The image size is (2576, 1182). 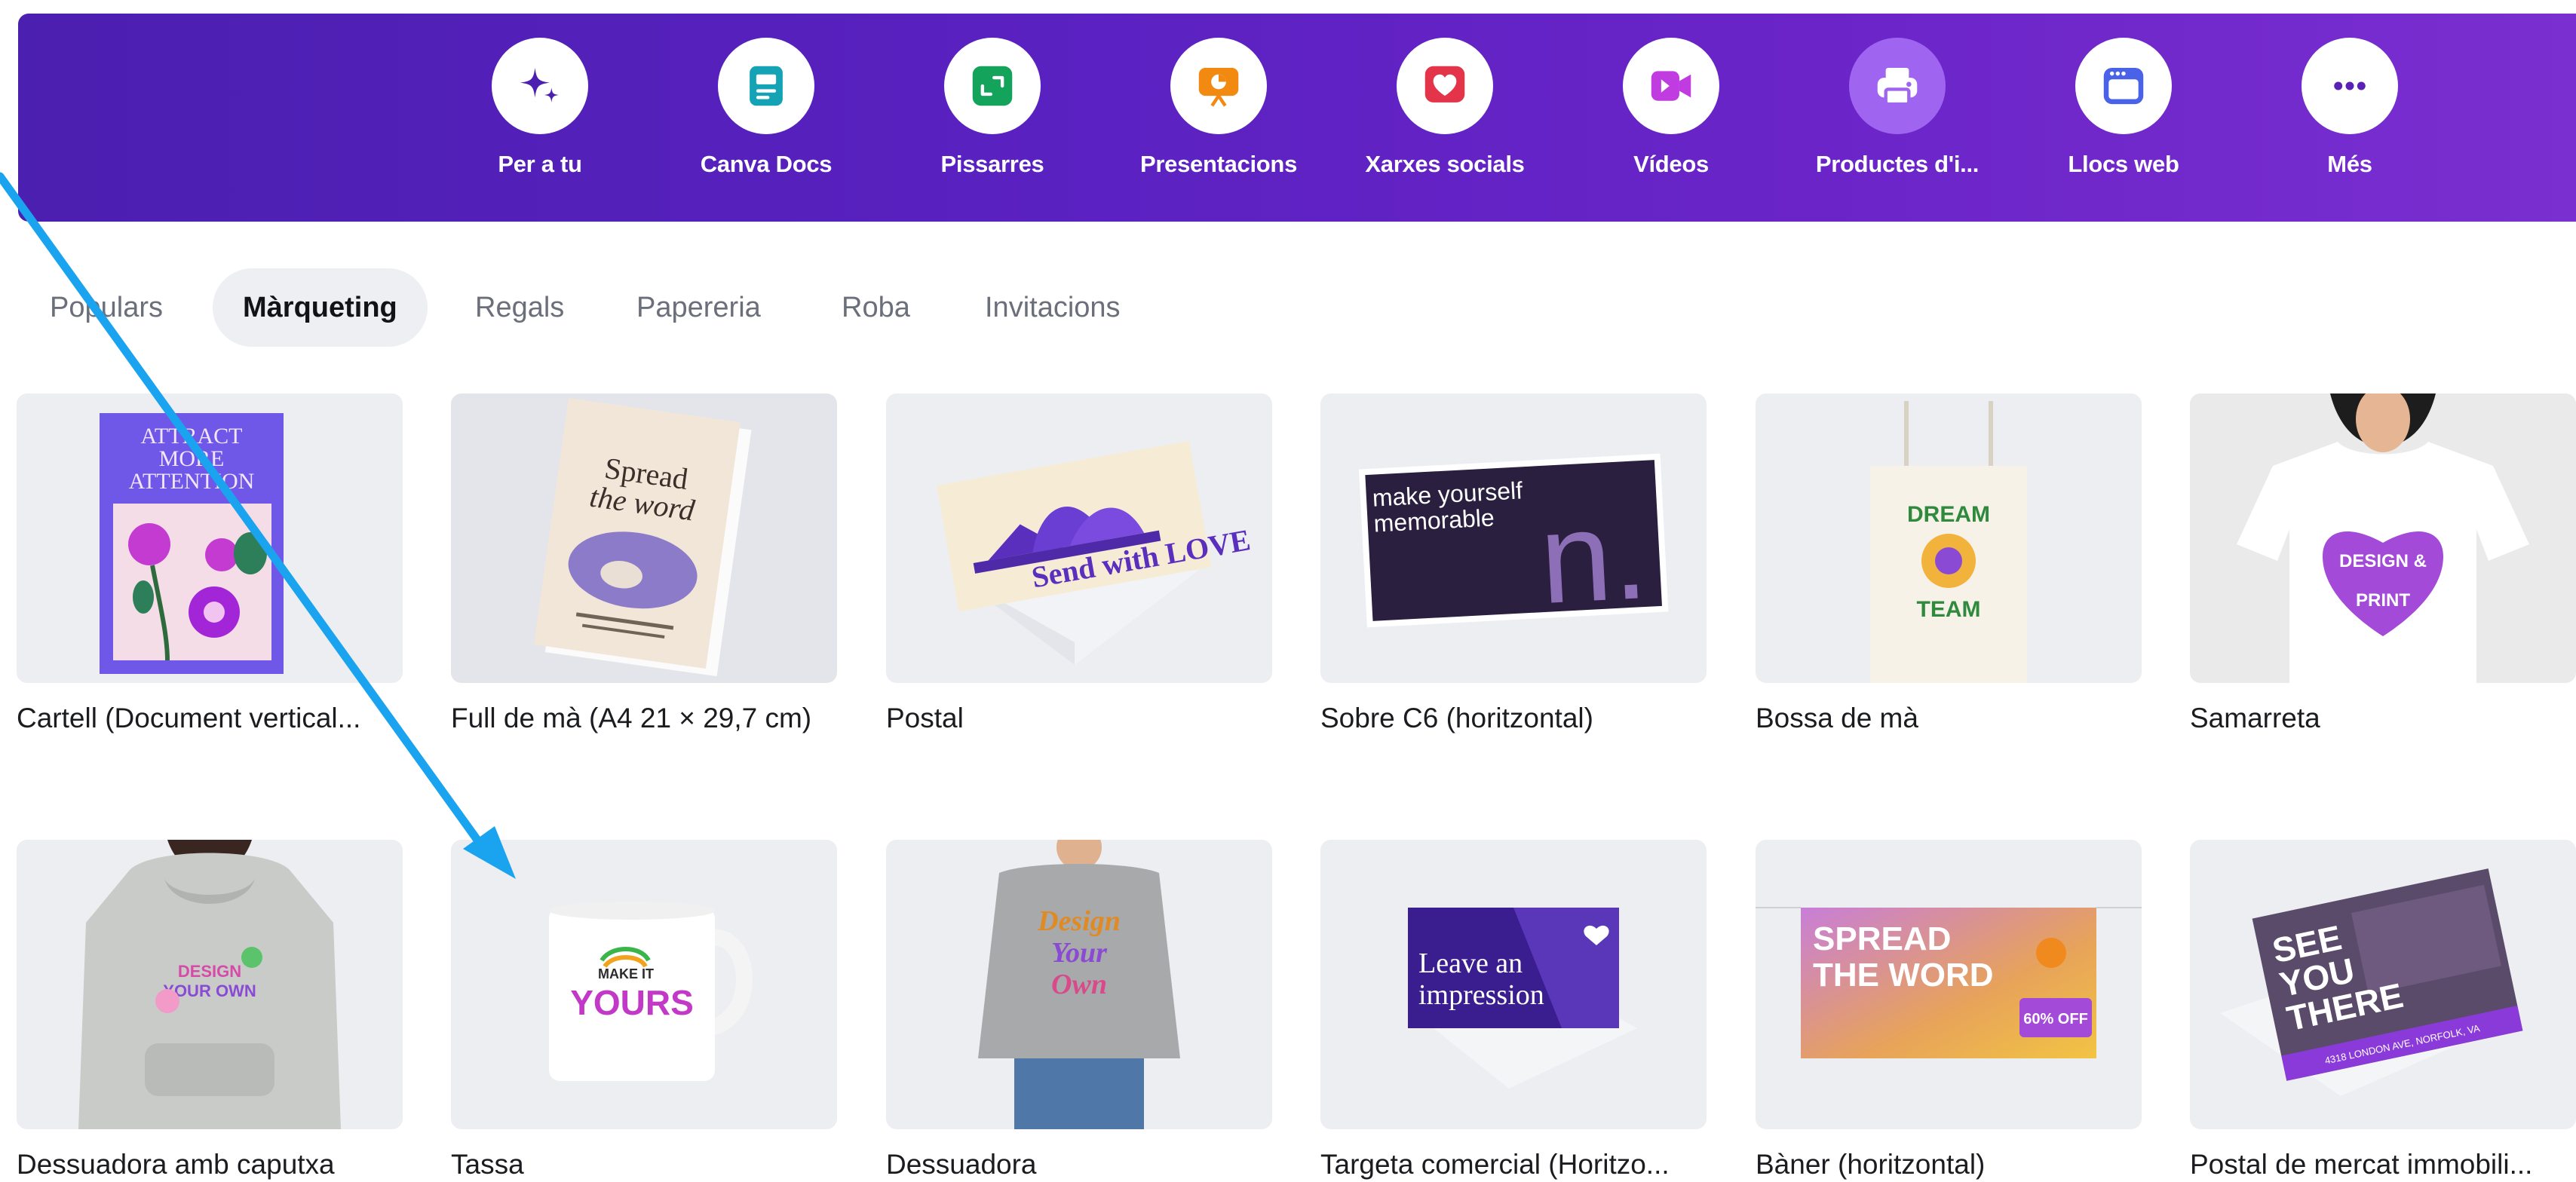 I want to click on hoodie-preview: DESIGN YOUR OWN, so click(x=209, y=984).